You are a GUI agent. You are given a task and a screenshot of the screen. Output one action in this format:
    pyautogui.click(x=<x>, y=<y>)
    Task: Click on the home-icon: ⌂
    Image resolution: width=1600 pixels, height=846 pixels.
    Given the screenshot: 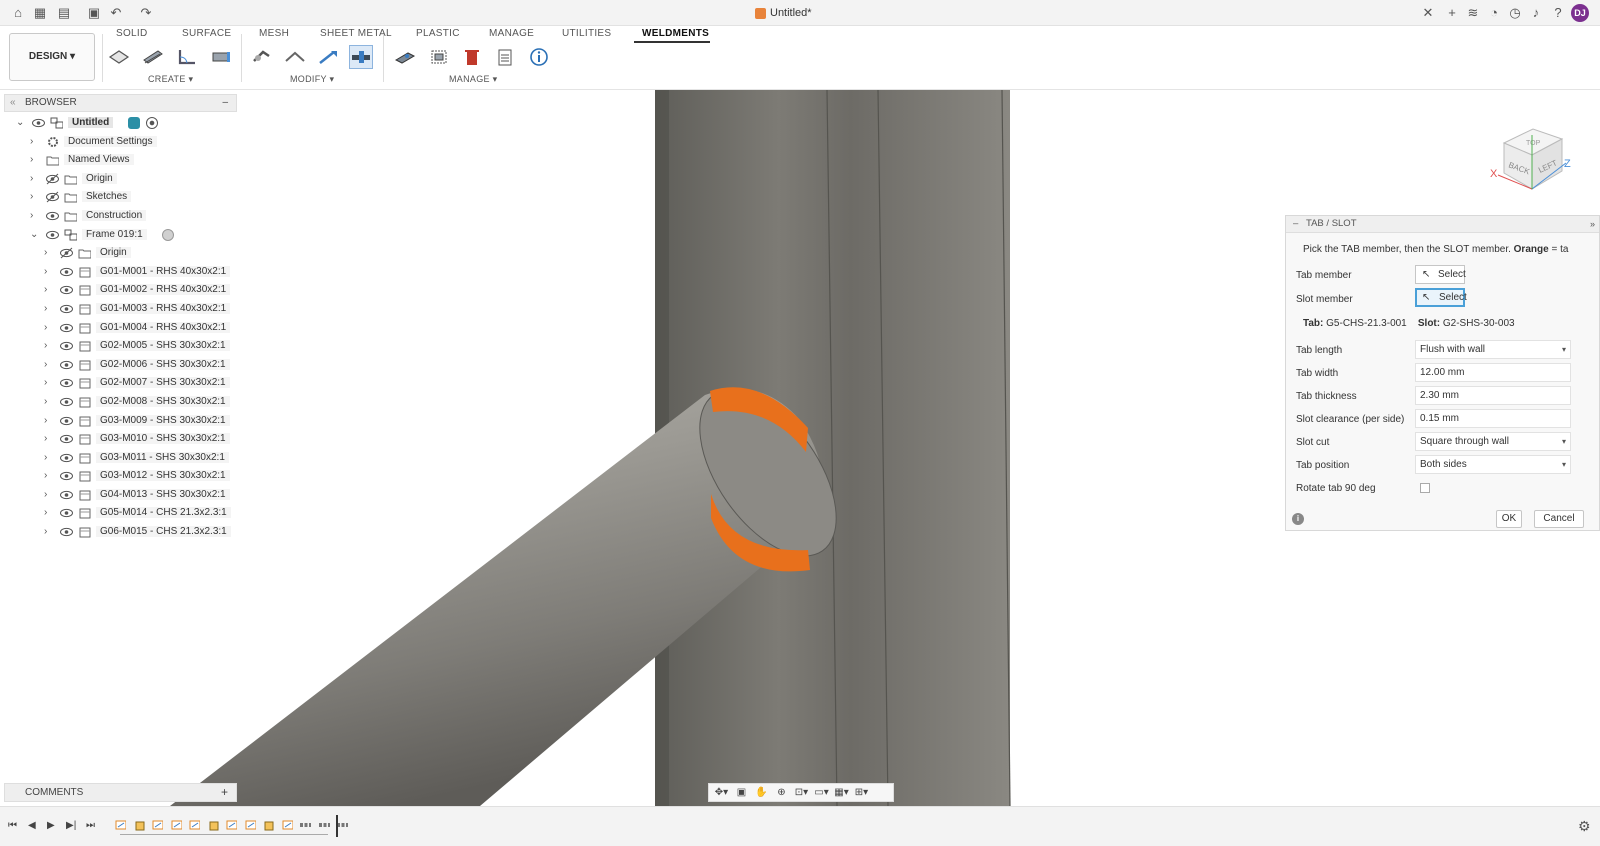 What is the action you would take?
    pyautogui.click(x=18, y=13)
    